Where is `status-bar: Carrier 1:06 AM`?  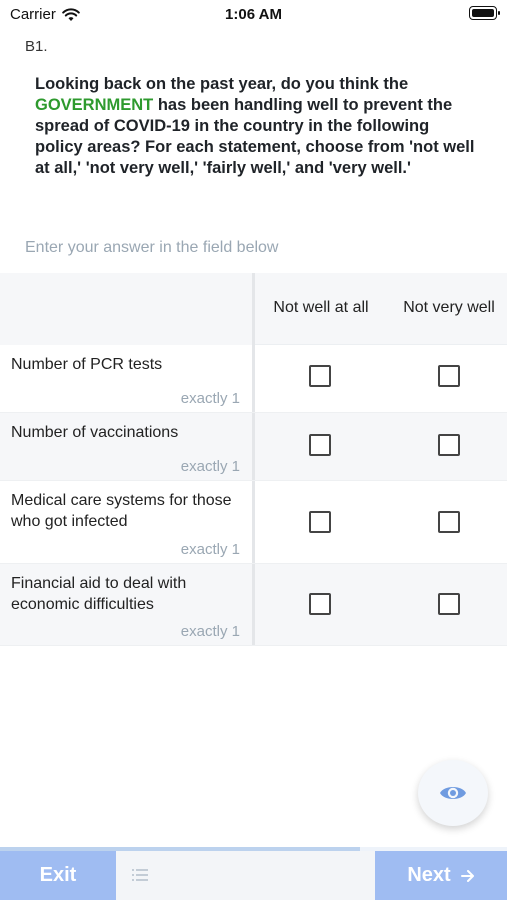 status-bar: Carrier 1:06 AM is located at coordinates (253, 14).